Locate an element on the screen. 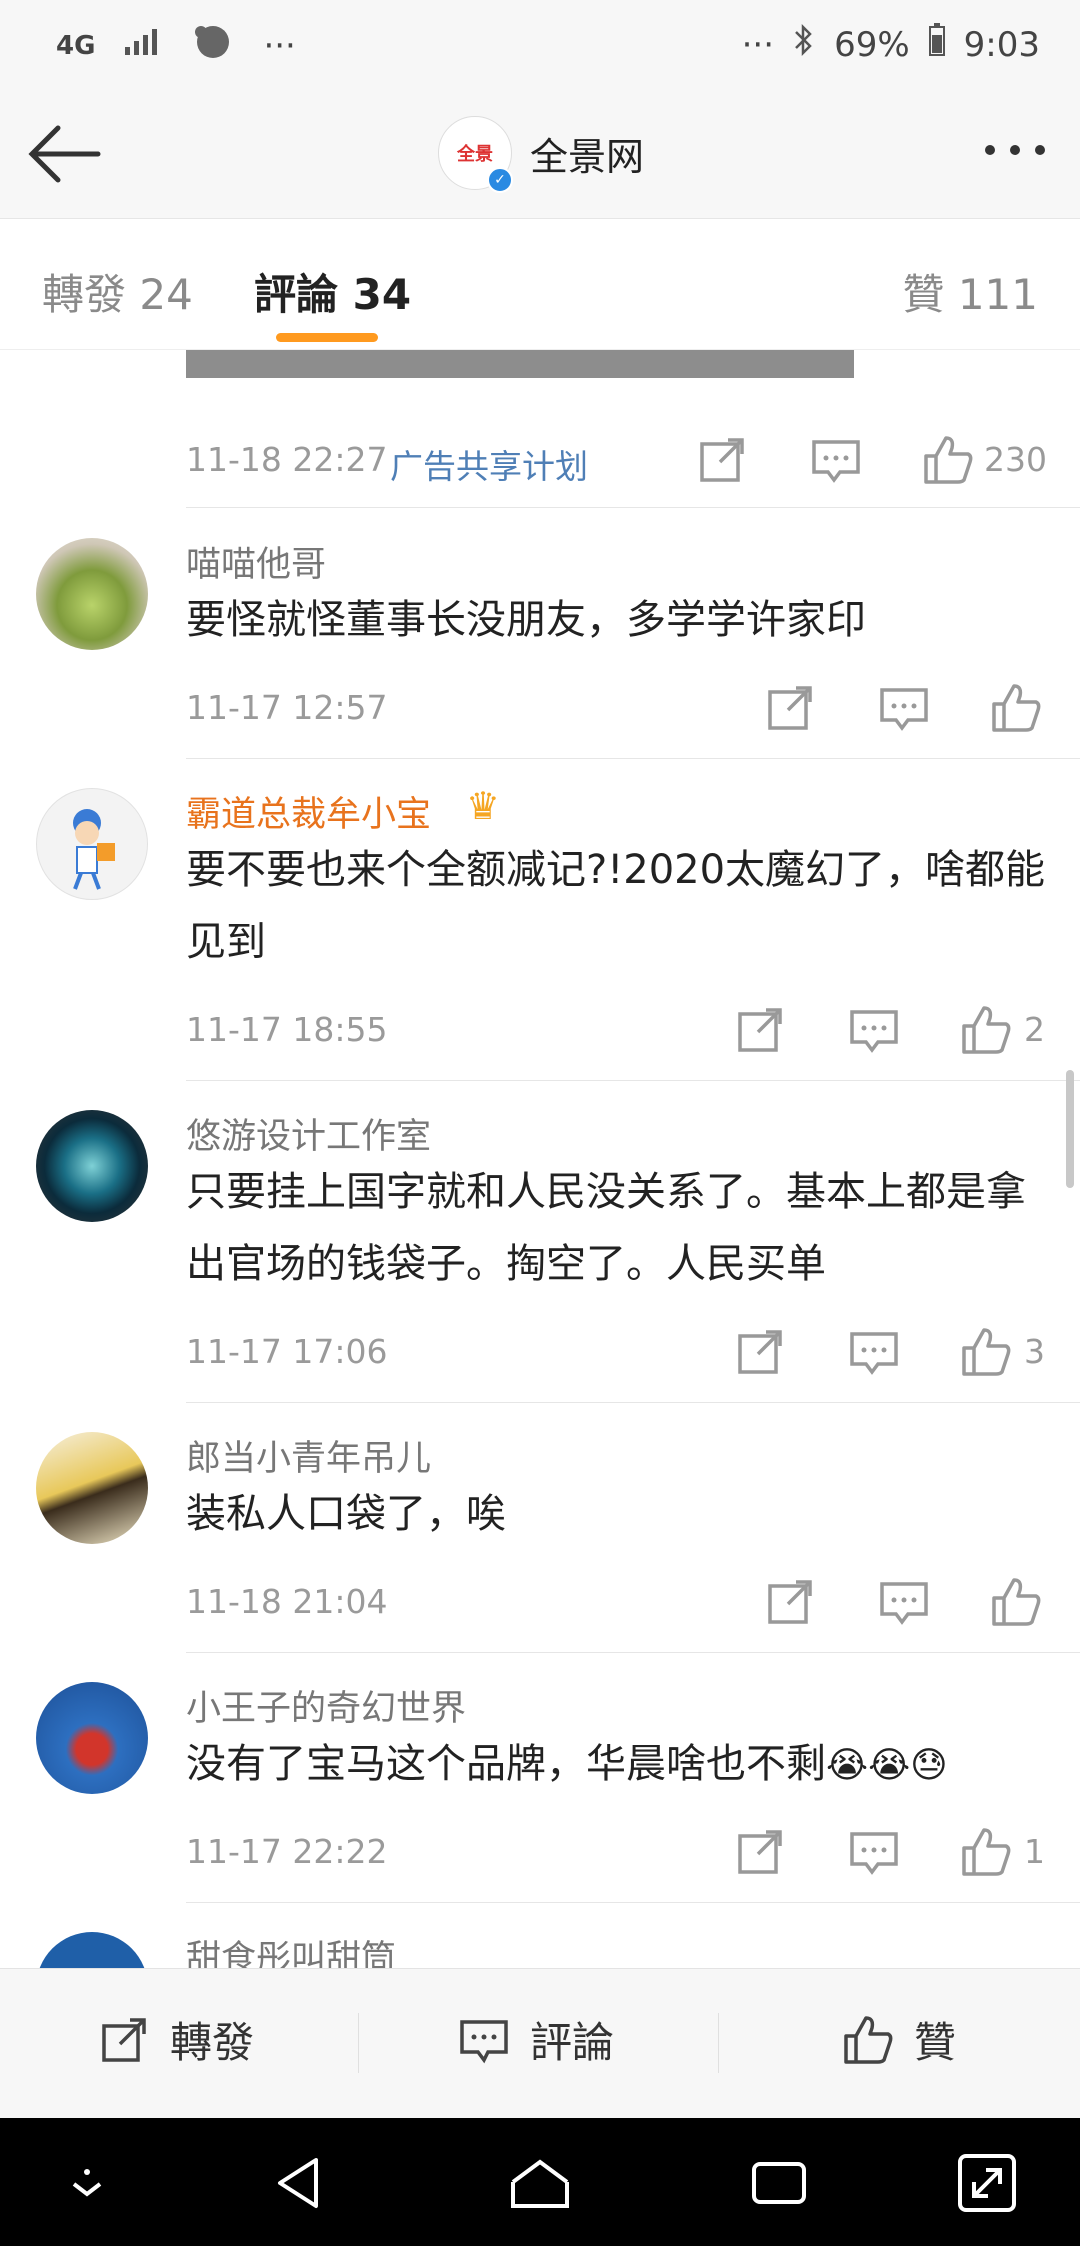 The height and width of the screenshot is (2246, 1080). tab-likes: 贊 111 is located at coordinates (970, 291).